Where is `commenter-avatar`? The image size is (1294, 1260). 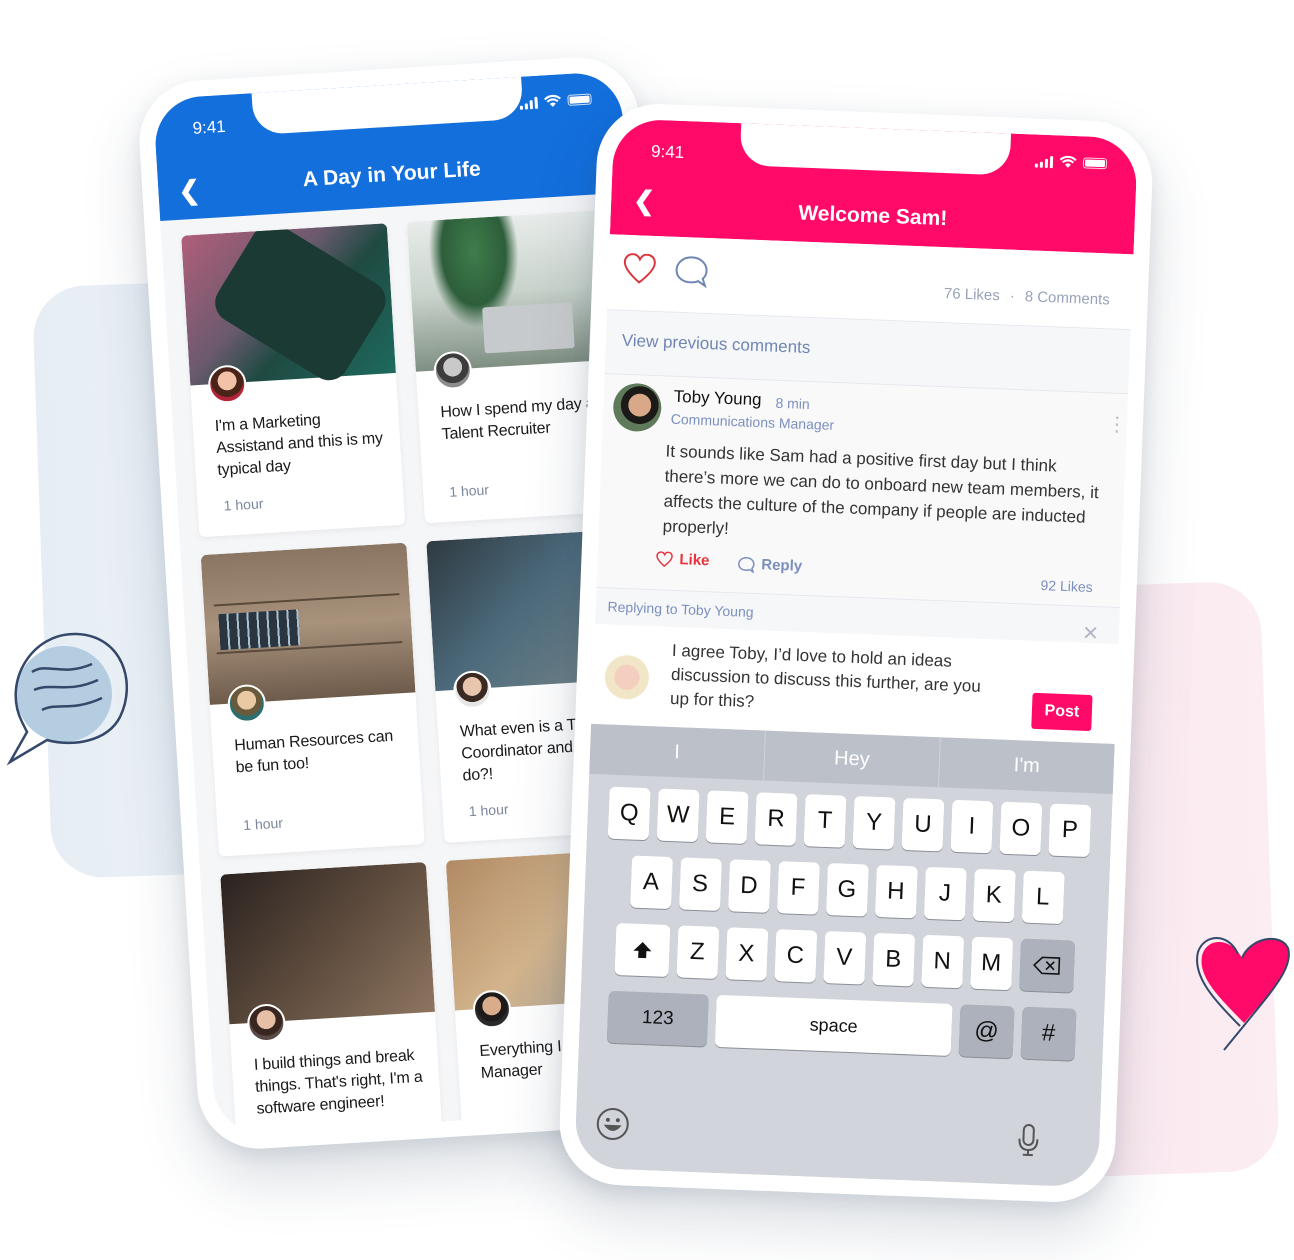 commenter-avatar is located at coordinates (637, 407).